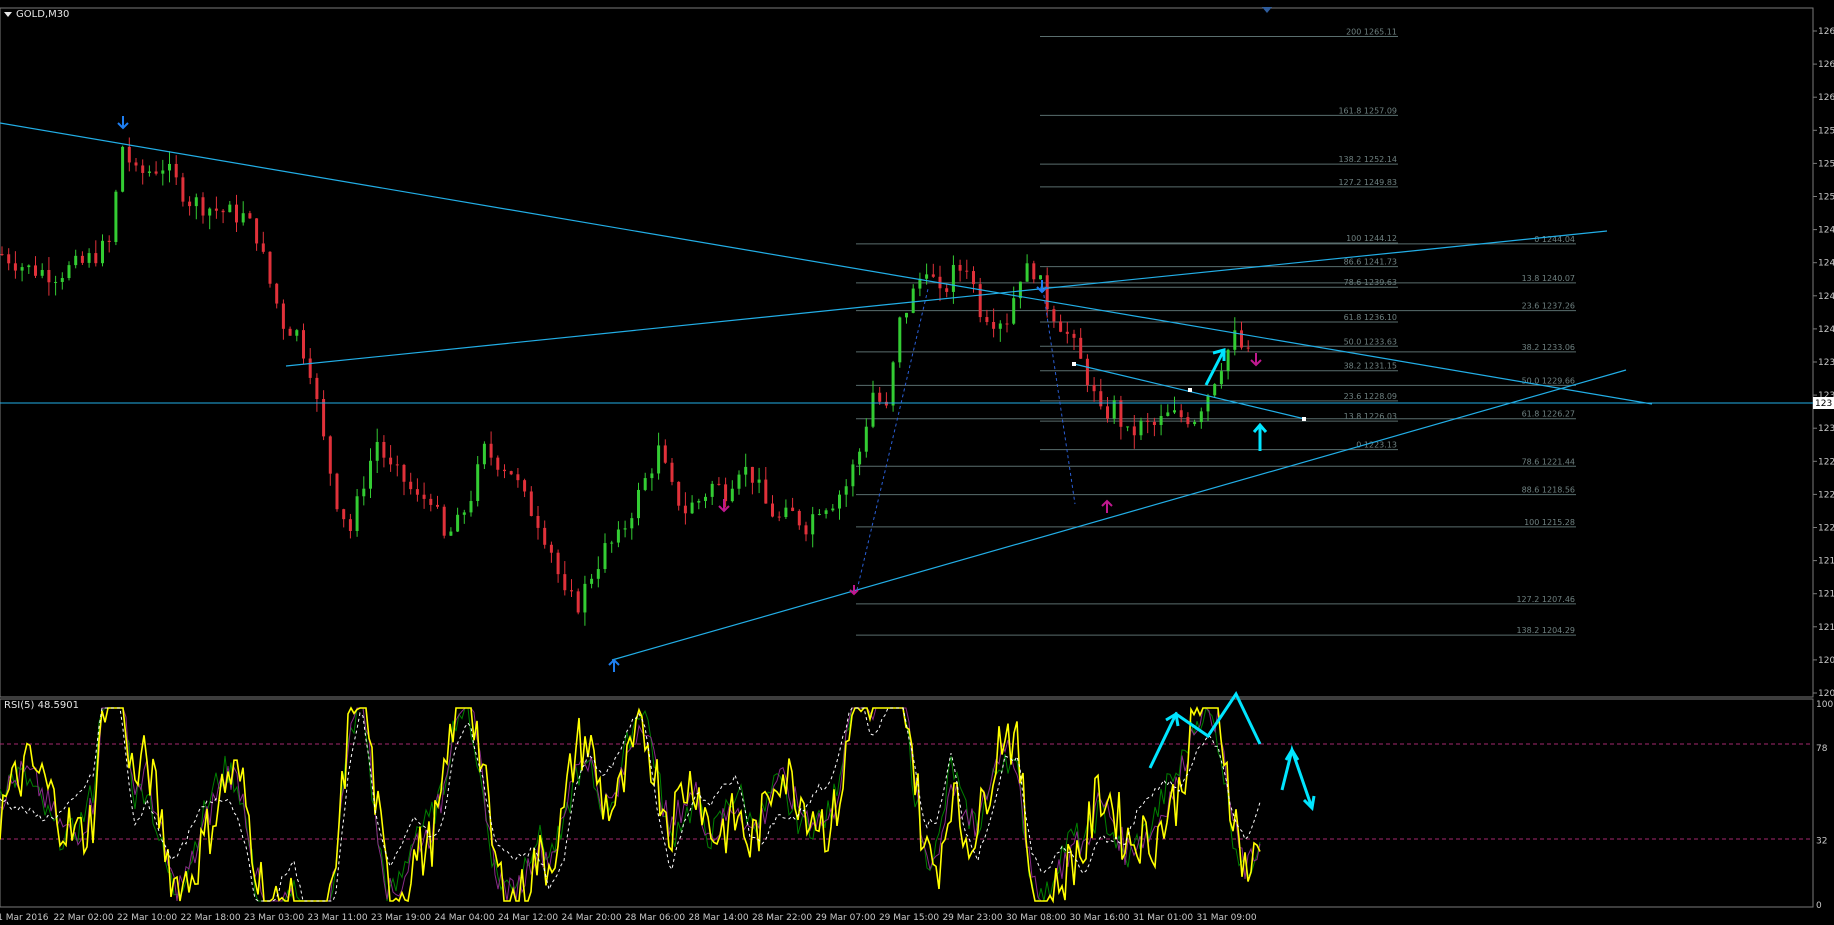 The height and width of the screenshot is (925, 1834). I want to click on time-axis-label: 24 Mar 12:00, so click(528, 918).